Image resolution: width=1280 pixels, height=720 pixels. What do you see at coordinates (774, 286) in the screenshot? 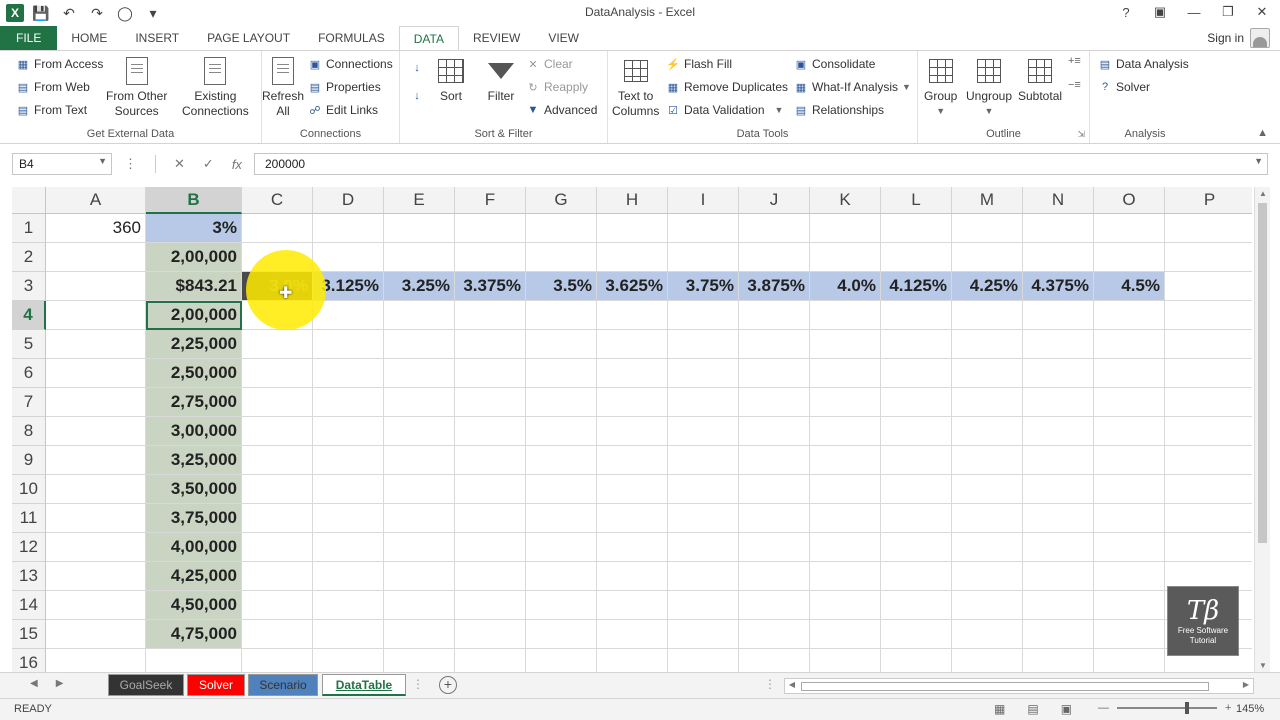
I see `cell-j3: 3.875%` at bounding box center [774, 286].